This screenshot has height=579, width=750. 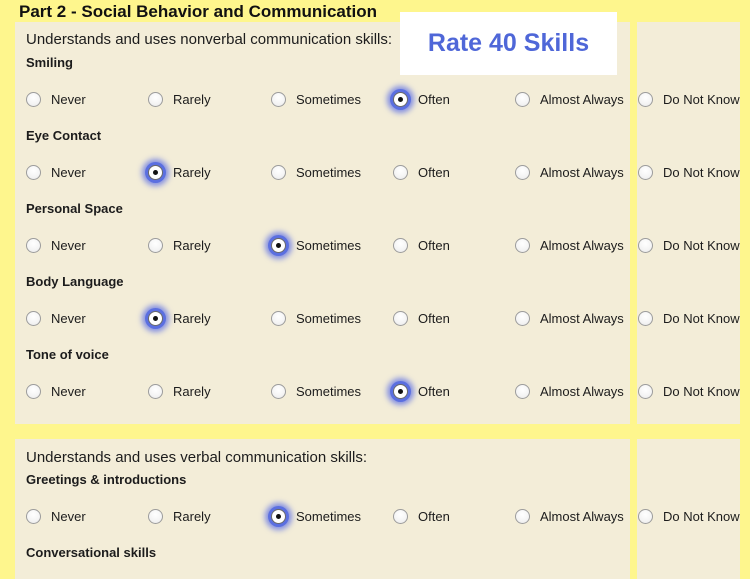 I want to click on rate-skills-banner: Rate 40 Skills, so click(x=508, y=43).